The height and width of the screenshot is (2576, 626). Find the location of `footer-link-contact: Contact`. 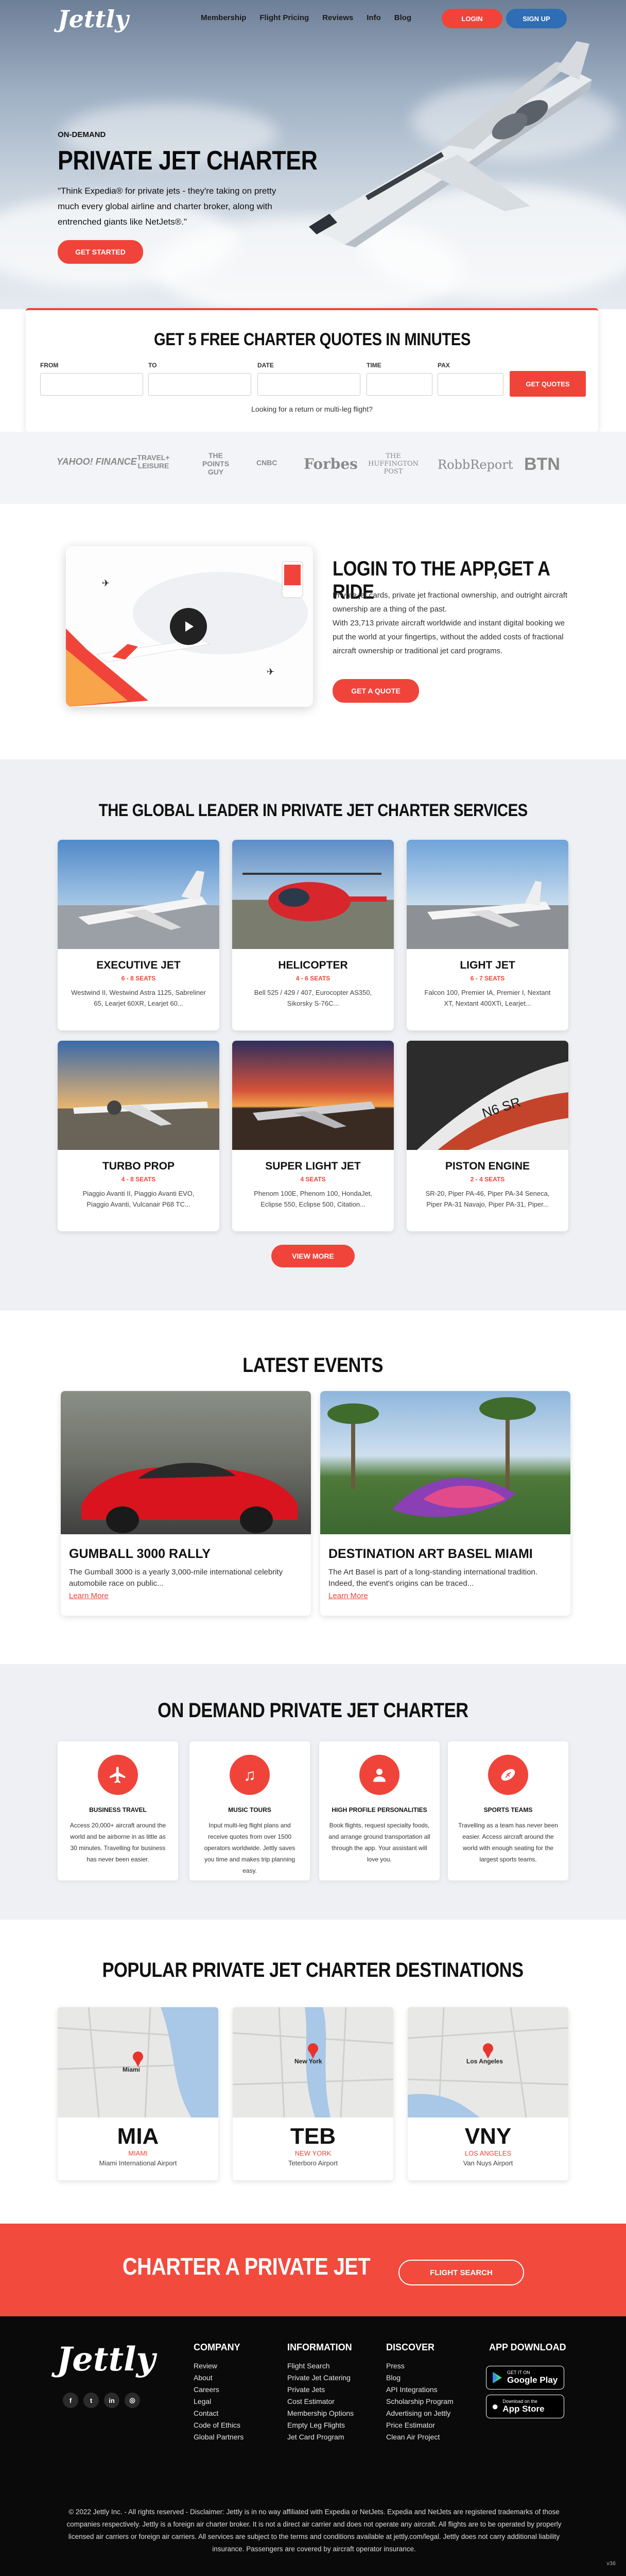

footer-link-contact: Contact is located at coordinates (219, 2413).